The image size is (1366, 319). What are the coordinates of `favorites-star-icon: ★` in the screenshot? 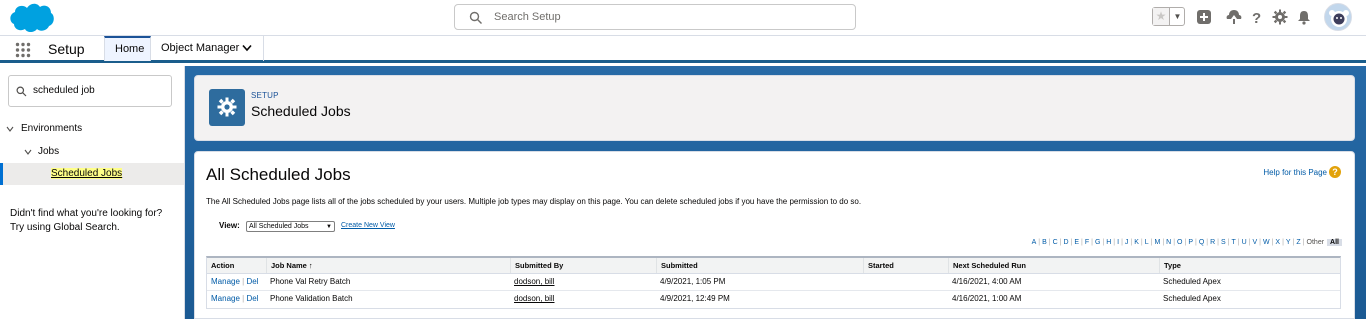 It's located at (1161, 16).